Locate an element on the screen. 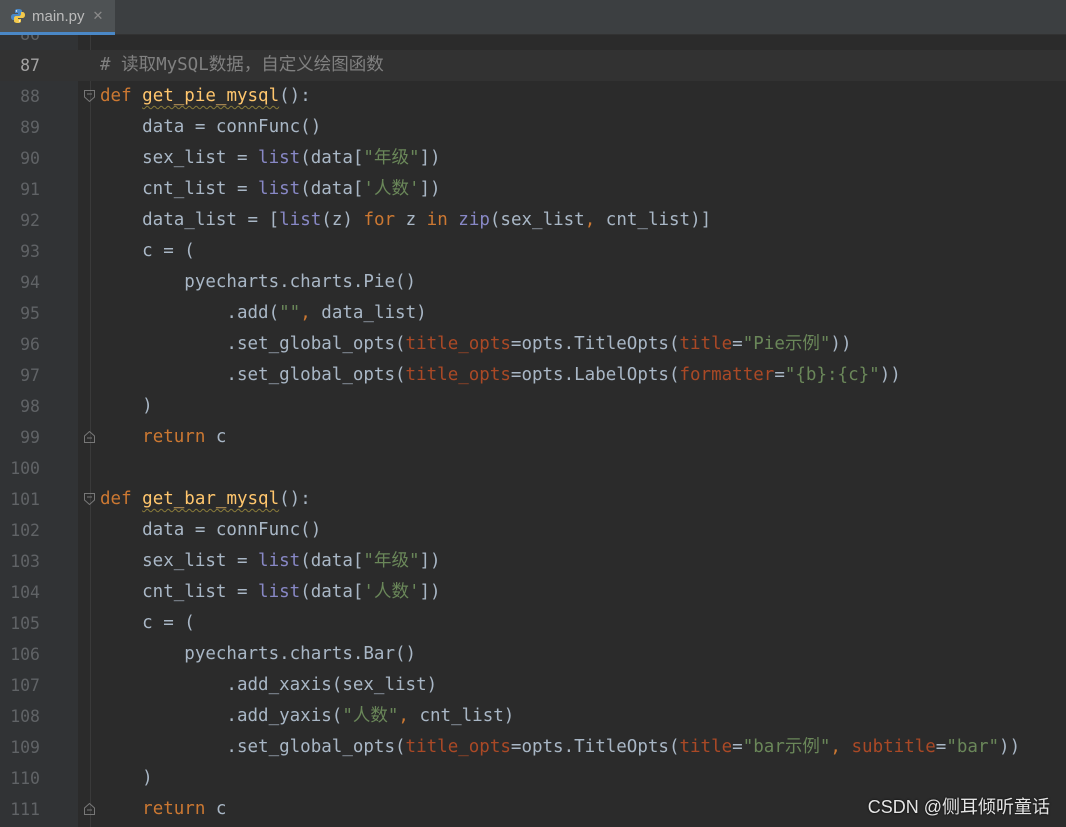  line-number: 94 is located at coordinates (30, 282).